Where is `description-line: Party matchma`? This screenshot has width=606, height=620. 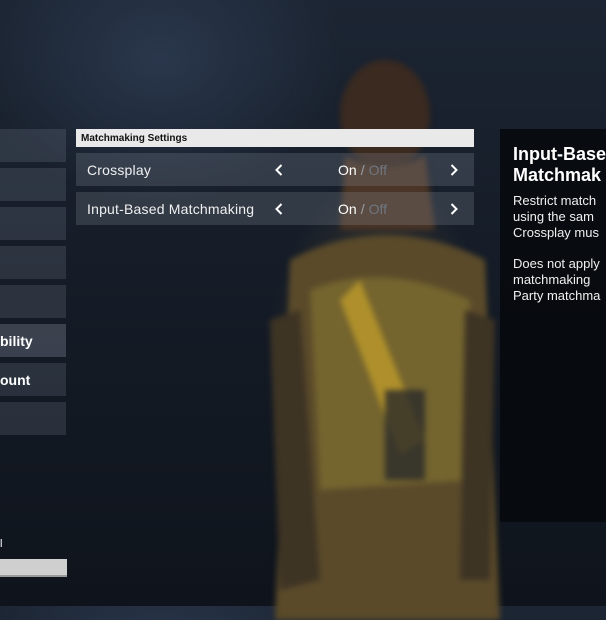 description-line: Party matchma is located at coordinates (557, 295).